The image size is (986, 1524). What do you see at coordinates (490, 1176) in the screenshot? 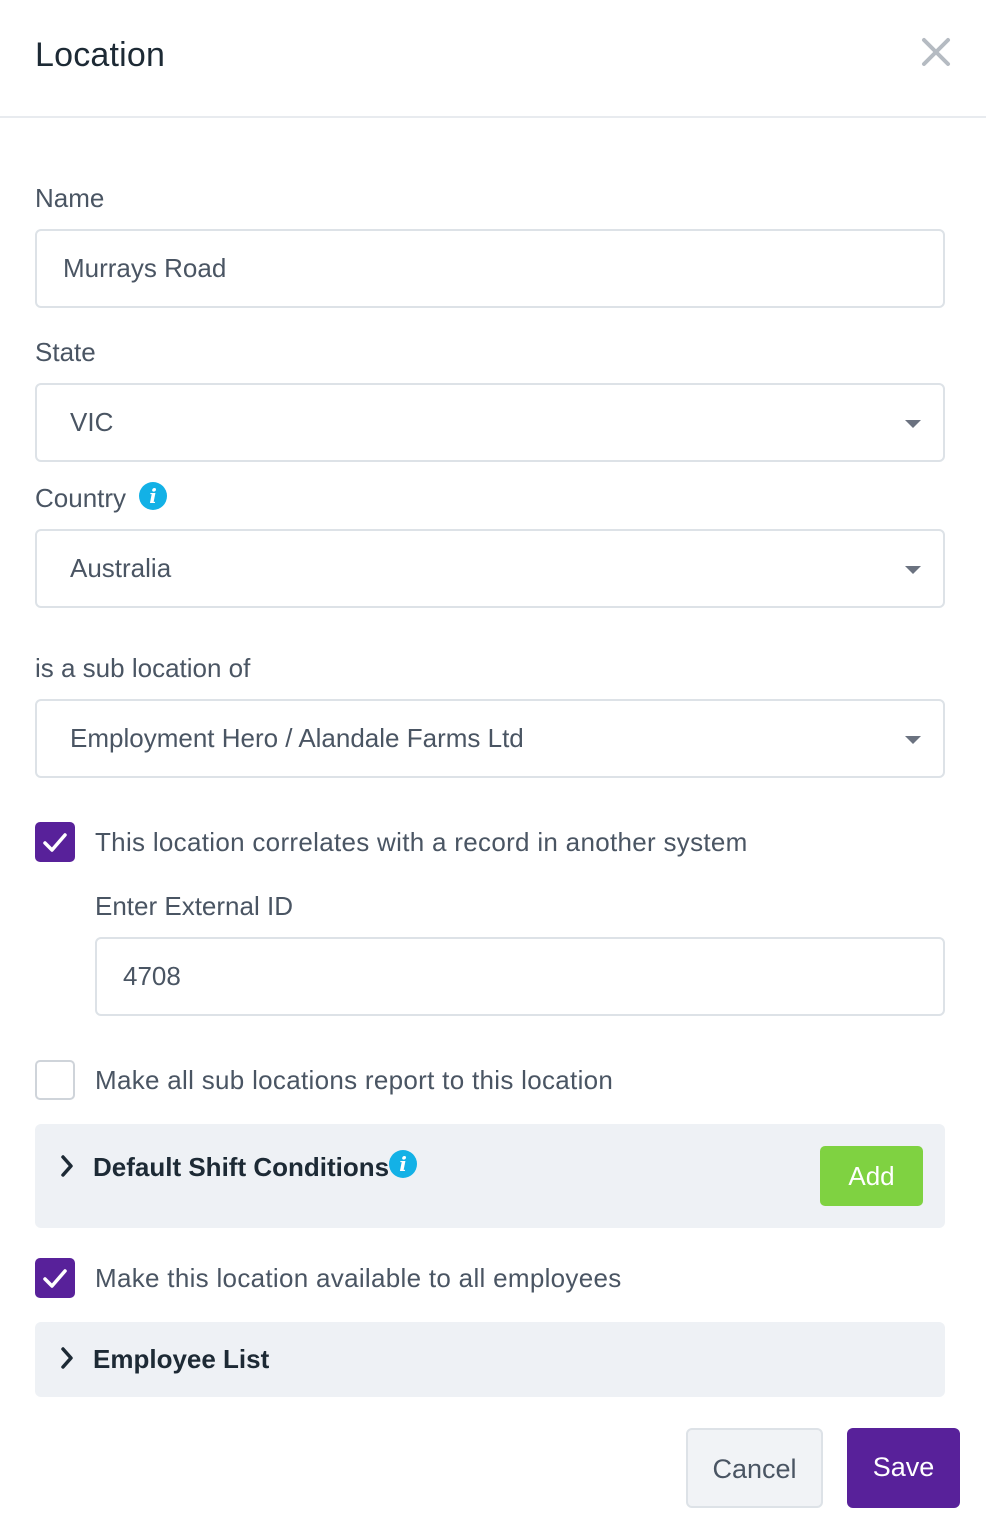
I see `shift-conditions-panel: Default Shift Conditions i Add` at bounding box center [490, 1176].